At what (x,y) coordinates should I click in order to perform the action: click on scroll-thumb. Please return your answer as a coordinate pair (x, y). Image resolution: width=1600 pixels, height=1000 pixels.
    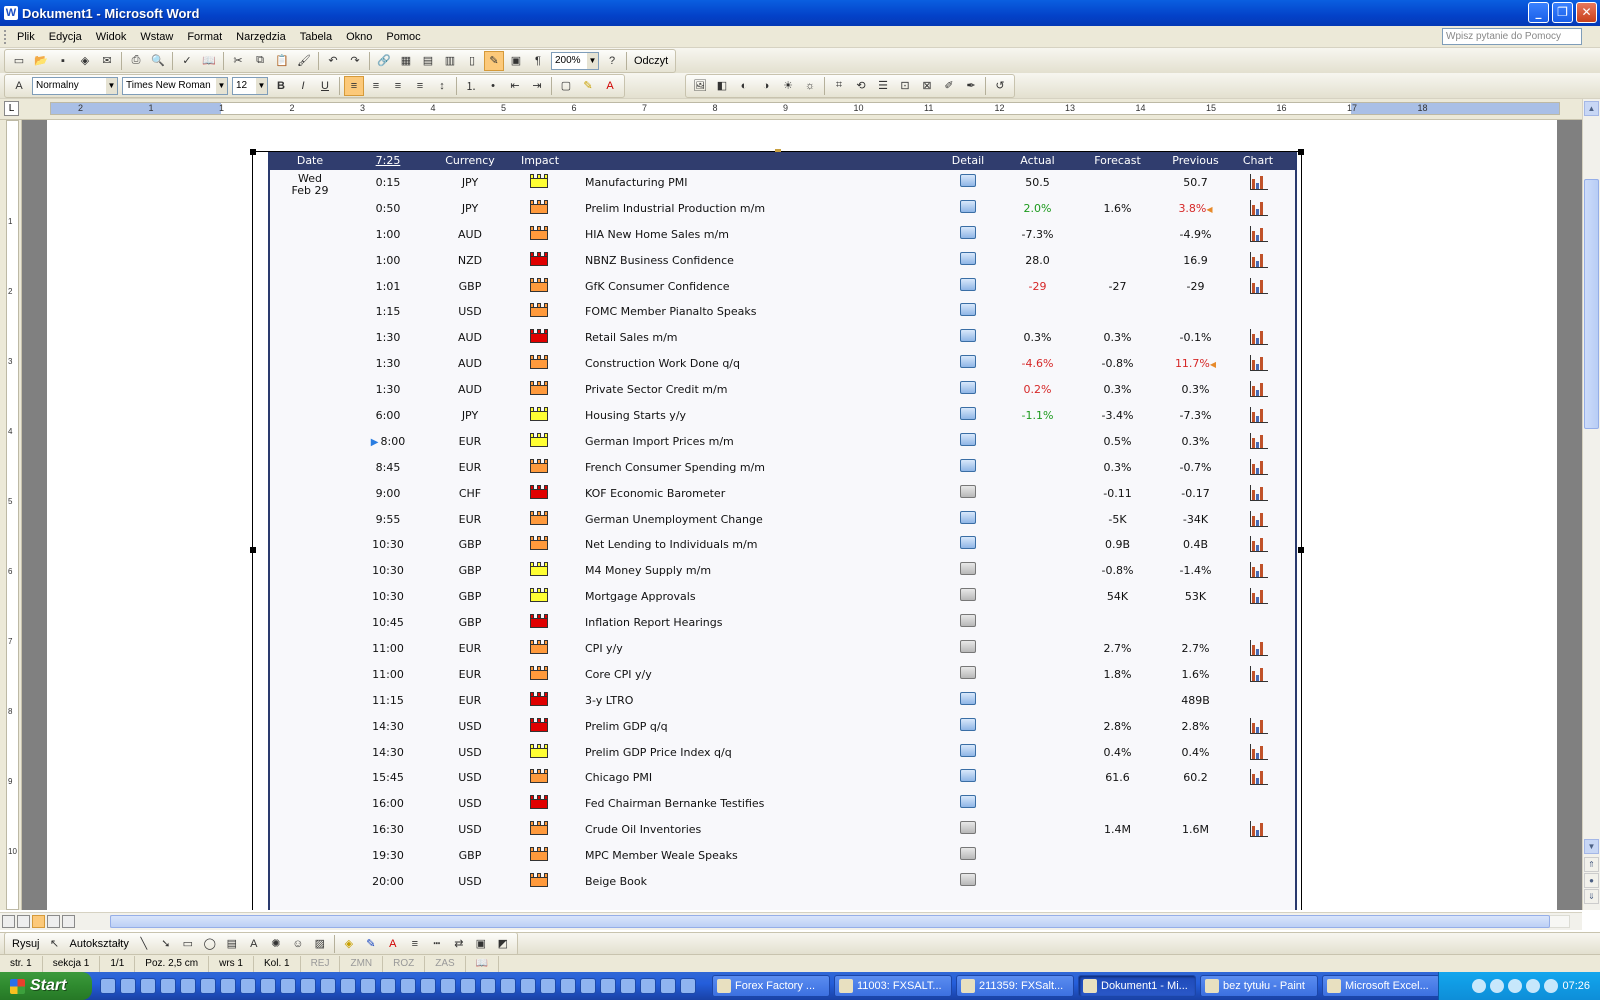
    Looking at the image, I should click on (830, 921).